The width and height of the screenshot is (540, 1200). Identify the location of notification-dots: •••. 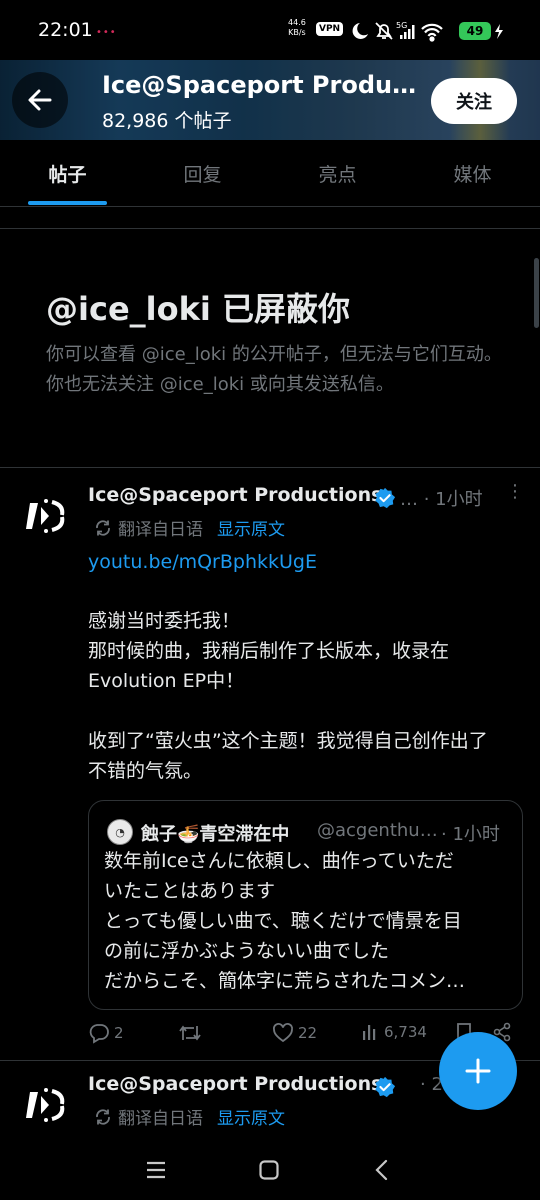
(106, 32).